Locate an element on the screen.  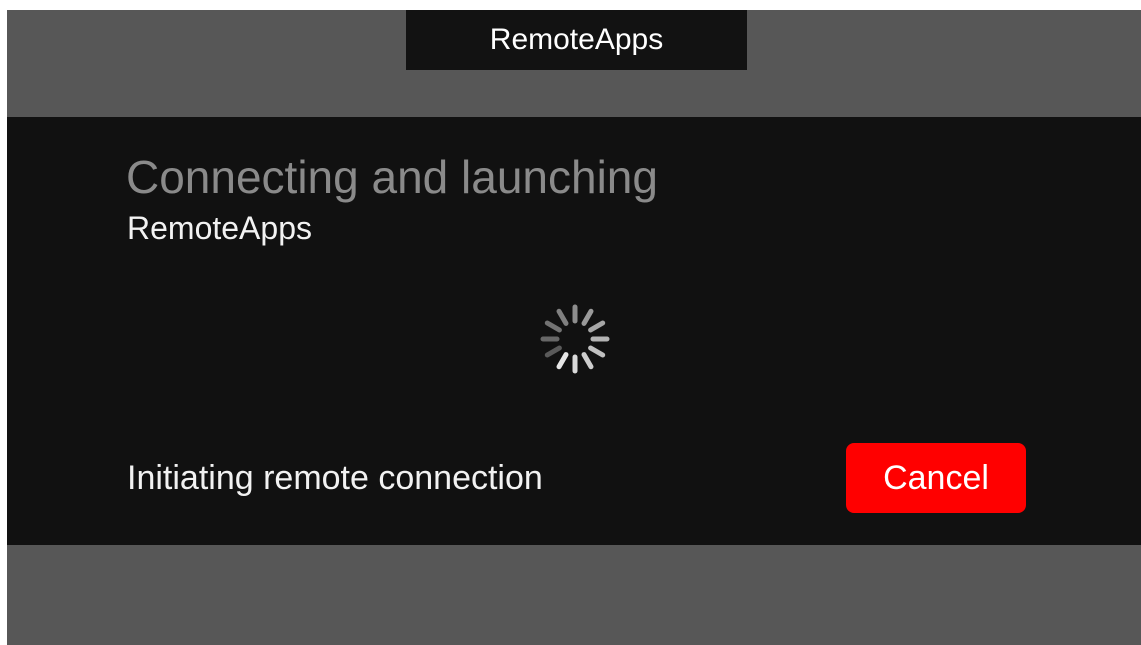
dialog-heading: Connecting and launching is located at coordinates (392, 177).